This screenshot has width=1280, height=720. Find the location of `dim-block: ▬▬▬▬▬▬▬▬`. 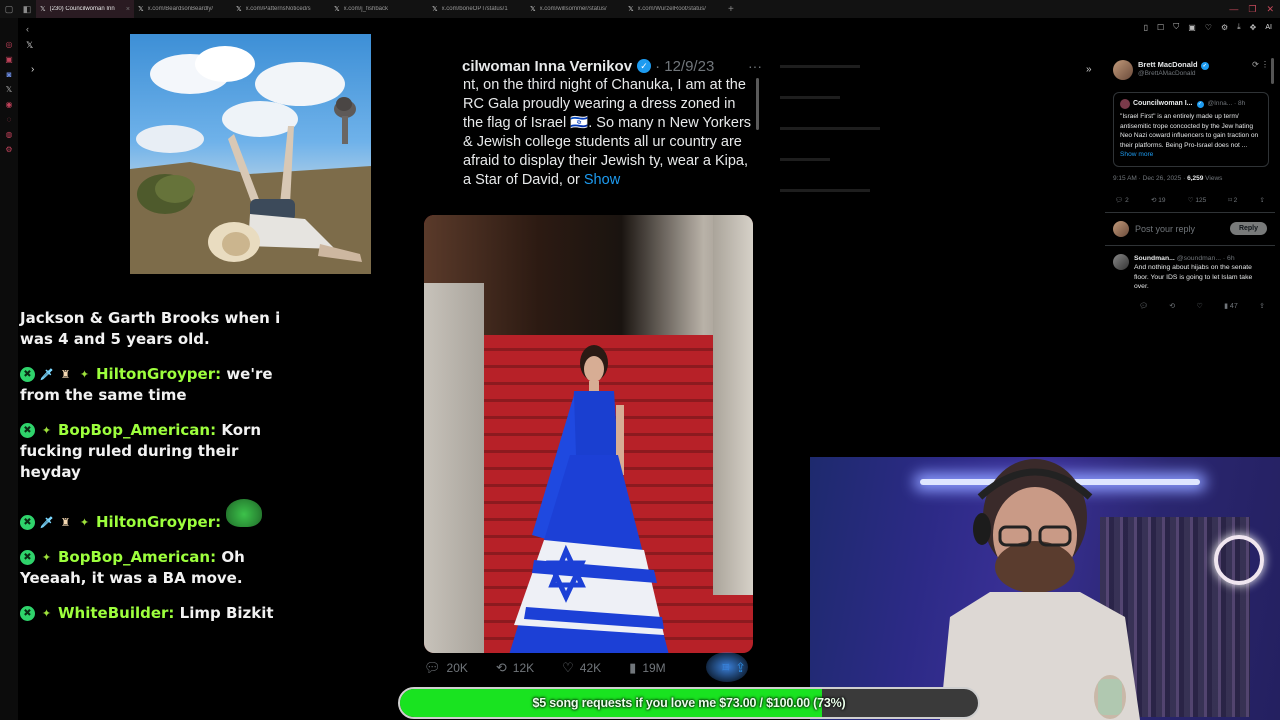

dim-block: ▬▬▬▬▬▬▬▬ is located at coordinates (820, 65).